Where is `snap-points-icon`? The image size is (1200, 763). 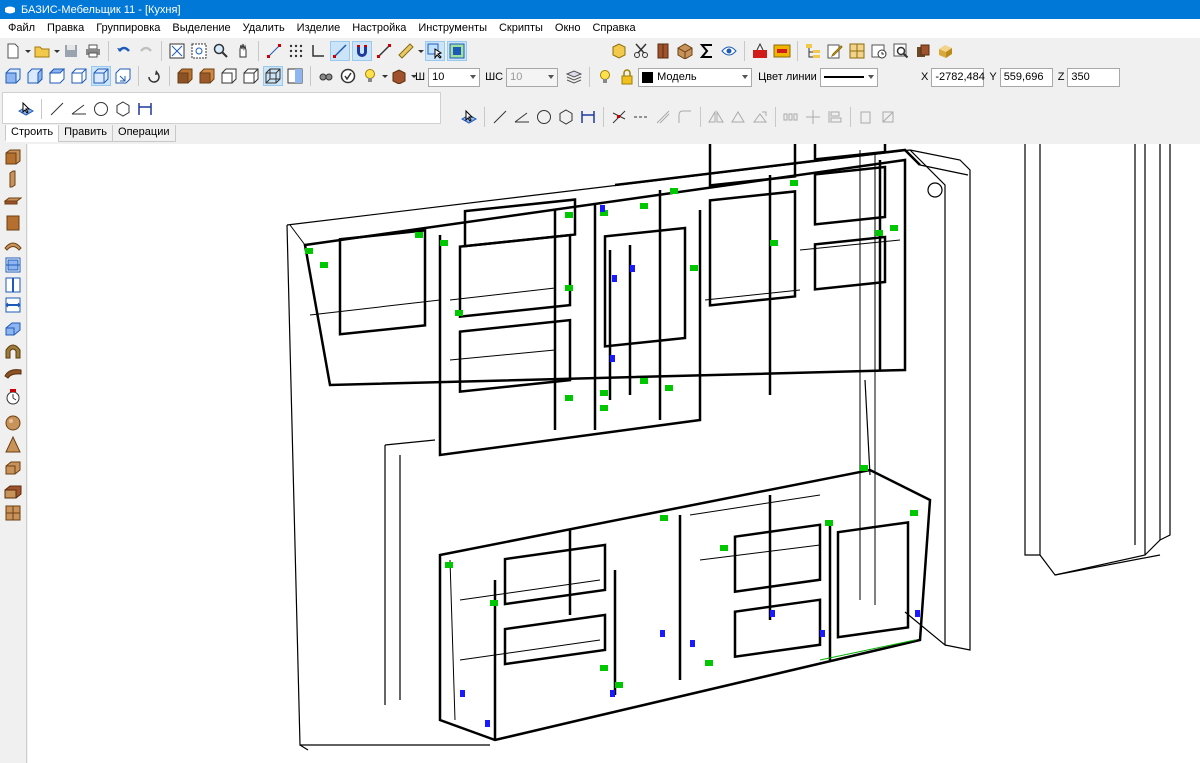 snap-points-icon is located at coordinates (274, 51).